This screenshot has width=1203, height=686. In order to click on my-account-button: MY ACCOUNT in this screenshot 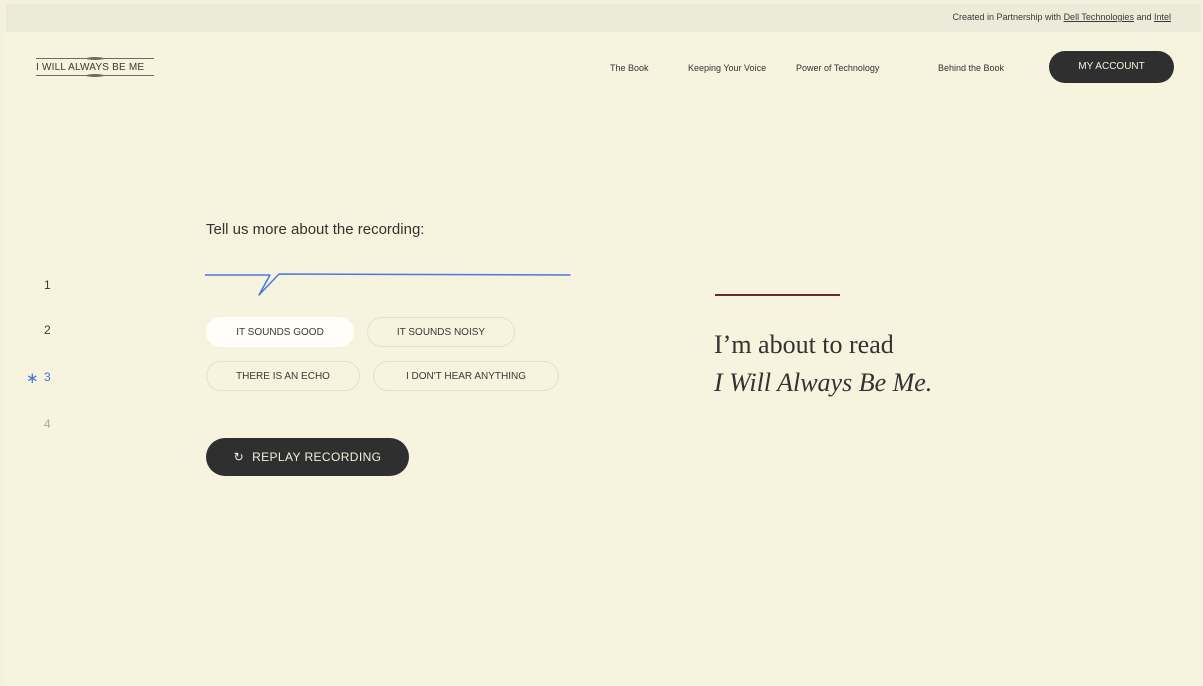, I will do `click(1111, 67)`.